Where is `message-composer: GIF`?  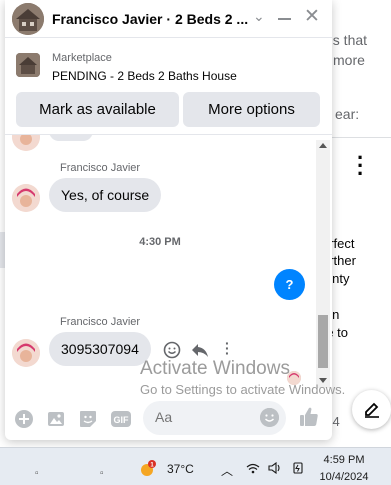
message-composer: GIF is located at coordinates (168, 419).